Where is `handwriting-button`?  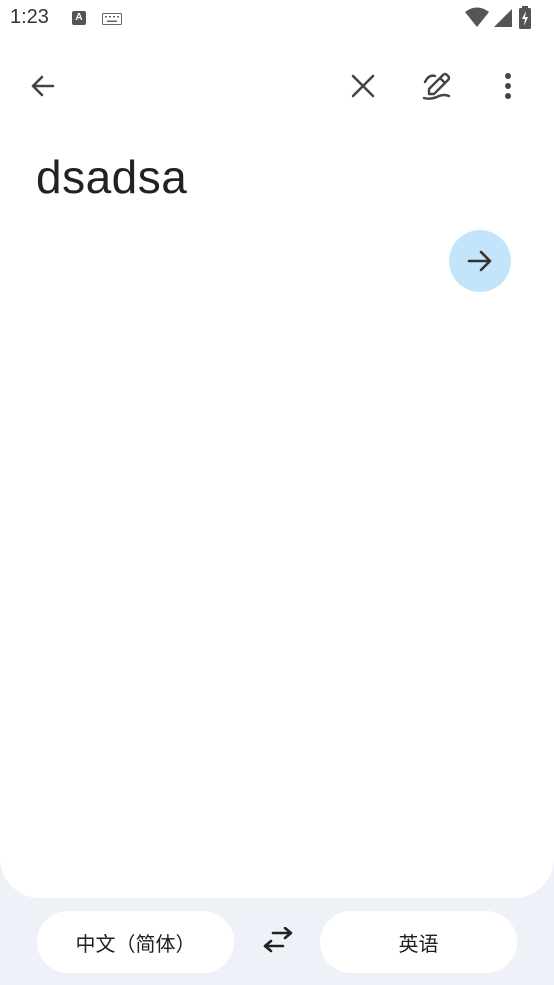
handwriting-button is located at coordinates (437, 86).